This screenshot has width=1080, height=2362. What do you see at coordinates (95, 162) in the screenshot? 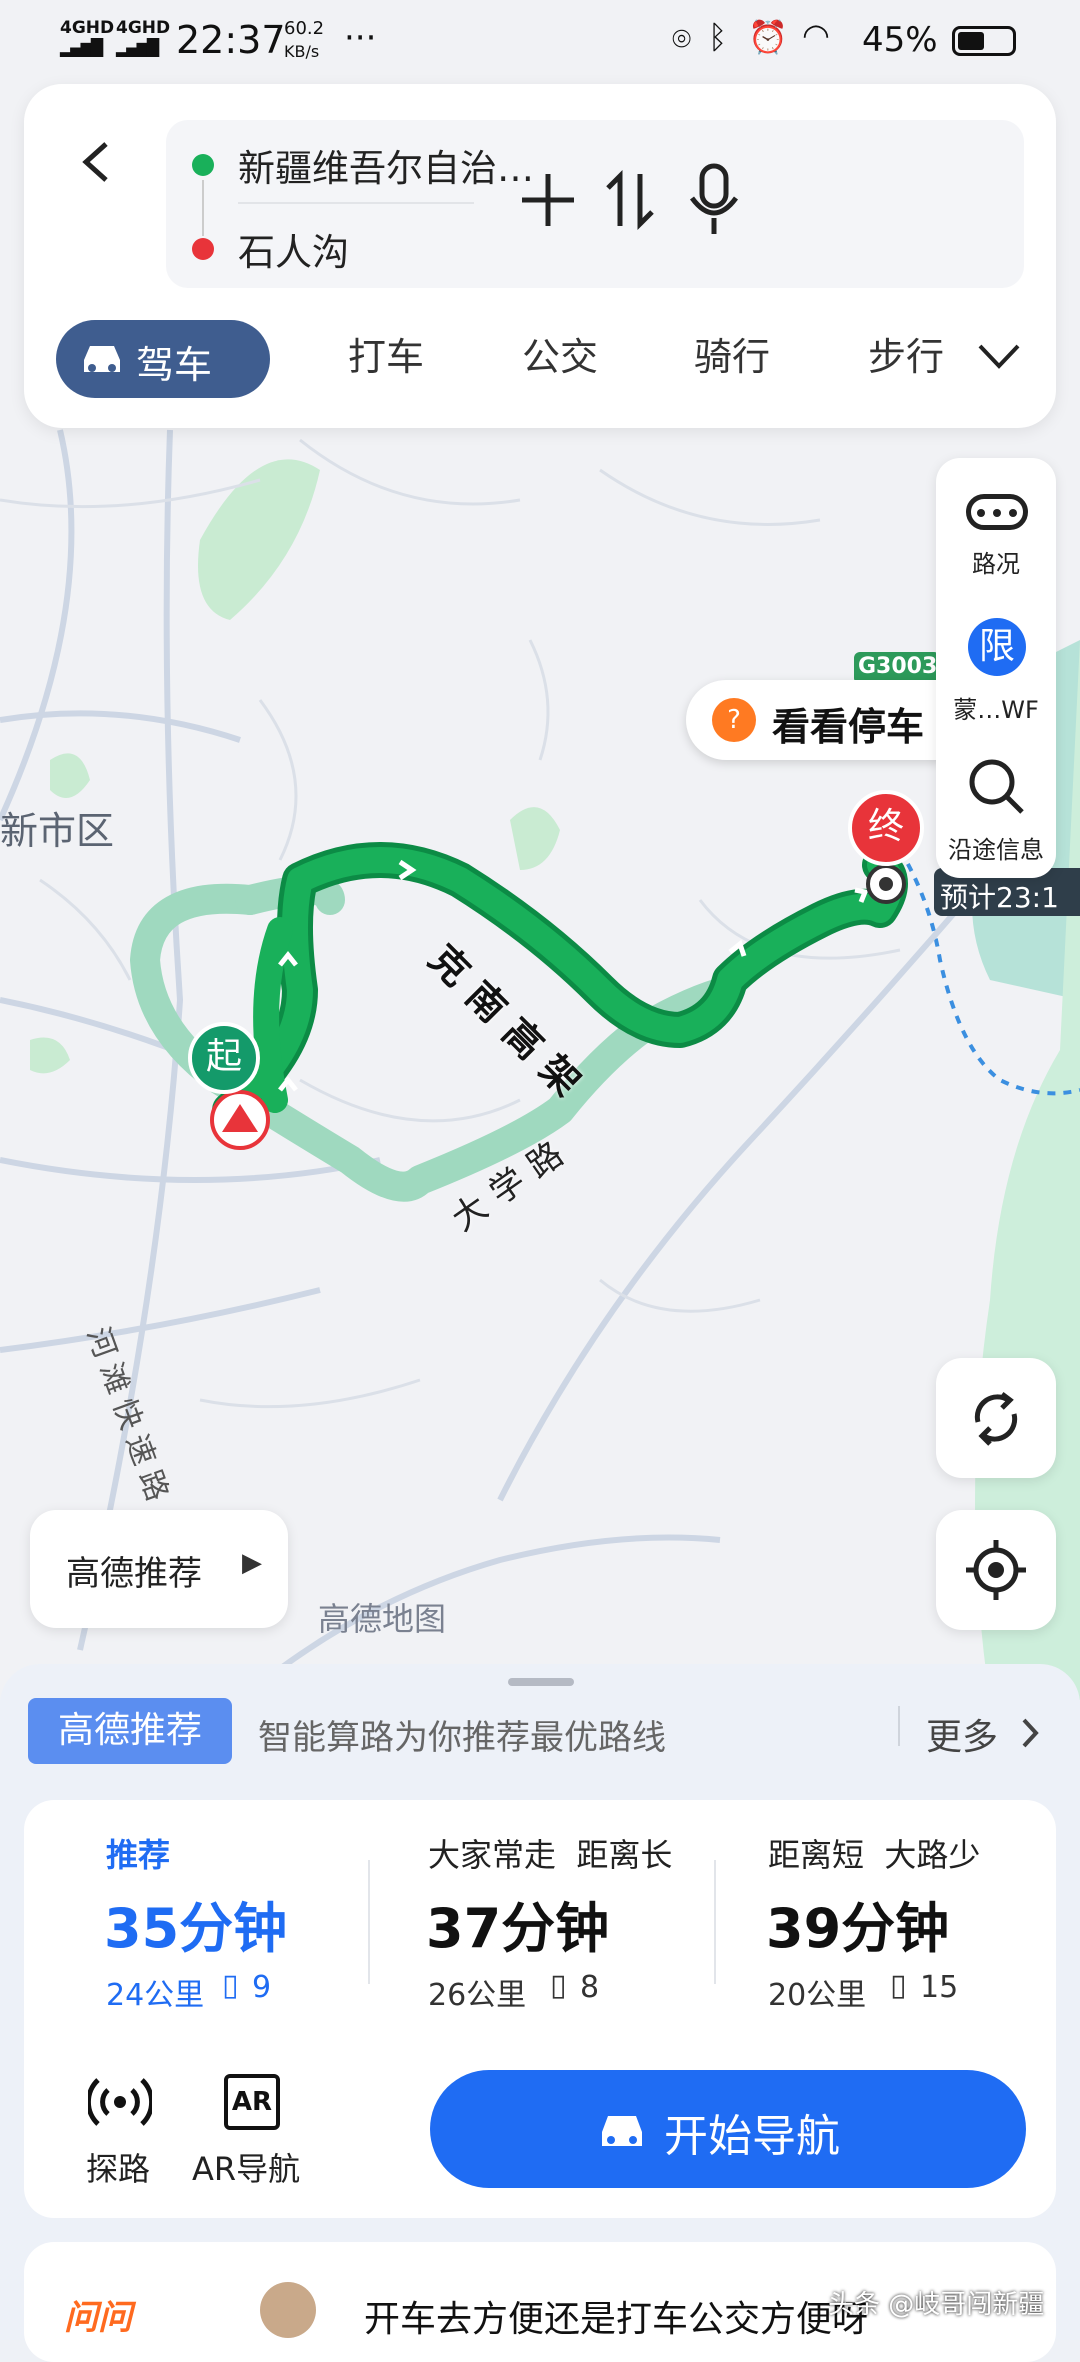
I see `back-arrow-icon` at bounding box center [95, 162].